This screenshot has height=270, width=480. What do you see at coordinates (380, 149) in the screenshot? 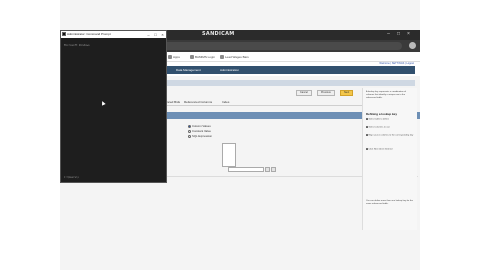
I see `help-step-text: Click Next when finished` at bounding box center [380, 149].